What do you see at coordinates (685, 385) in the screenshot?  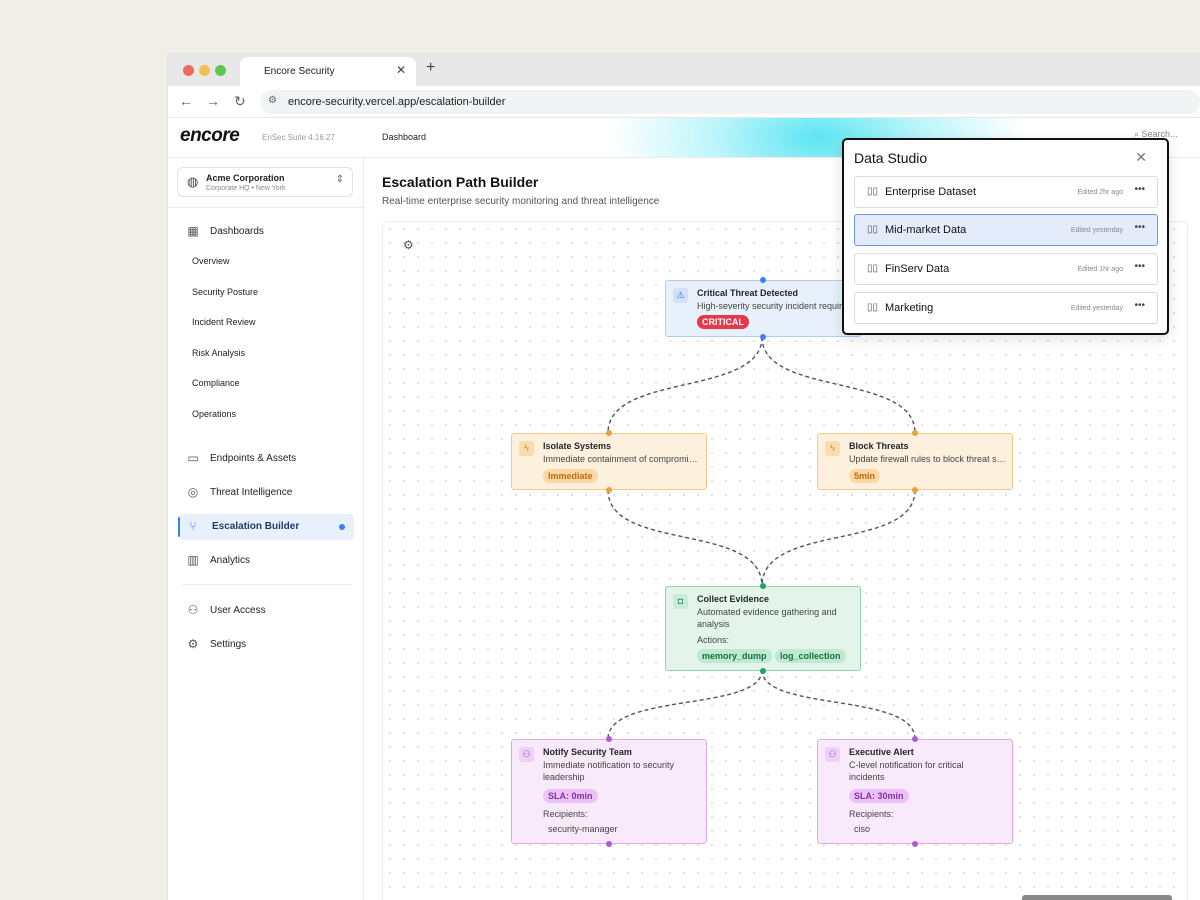 I see `edge-critical-isolate` at bounding box center [685, 385].